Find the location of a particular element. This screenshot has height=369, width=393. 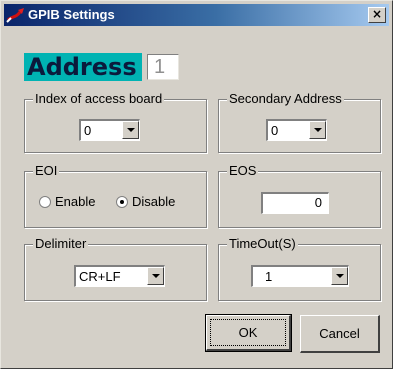

index-of-access-board-value: 0 is located at coordinates (88, 130).